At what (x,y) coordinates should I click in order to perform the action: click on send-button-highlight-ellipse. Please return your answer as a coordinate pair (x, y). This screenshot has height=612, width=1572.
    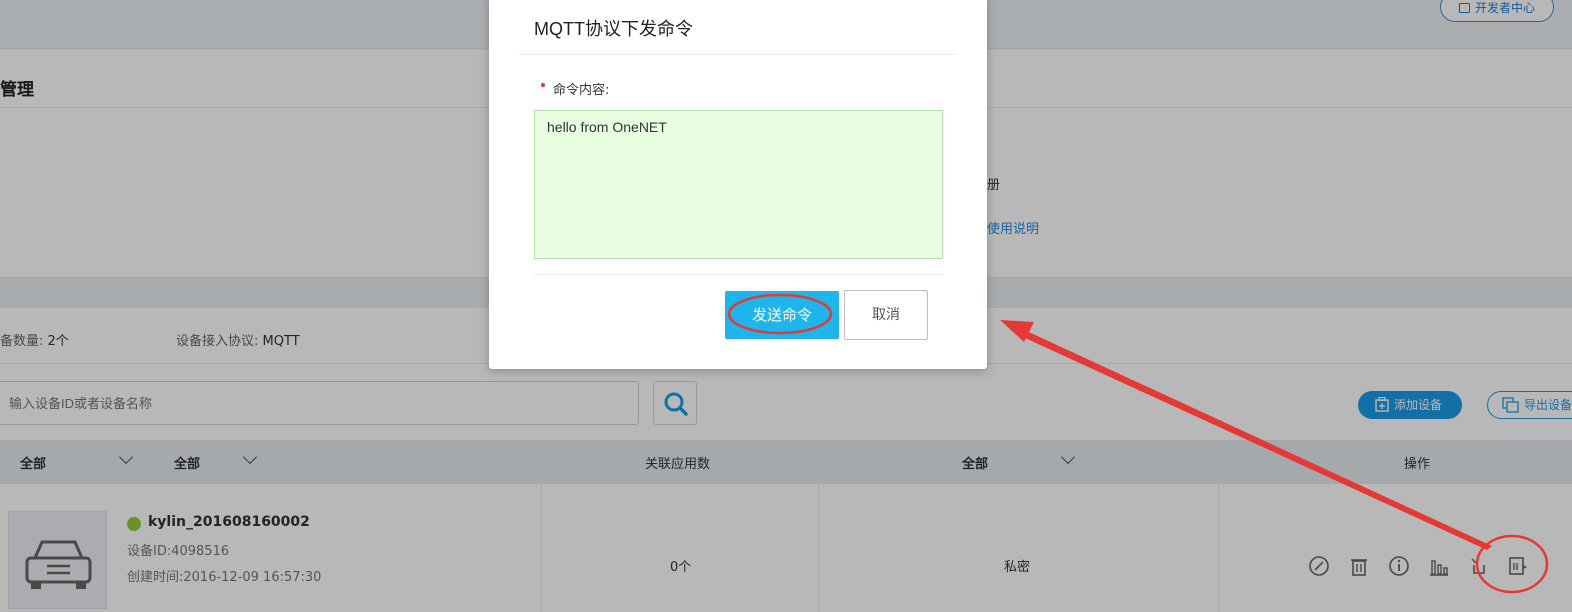
    Looking at the image, I should click on (780, 314).